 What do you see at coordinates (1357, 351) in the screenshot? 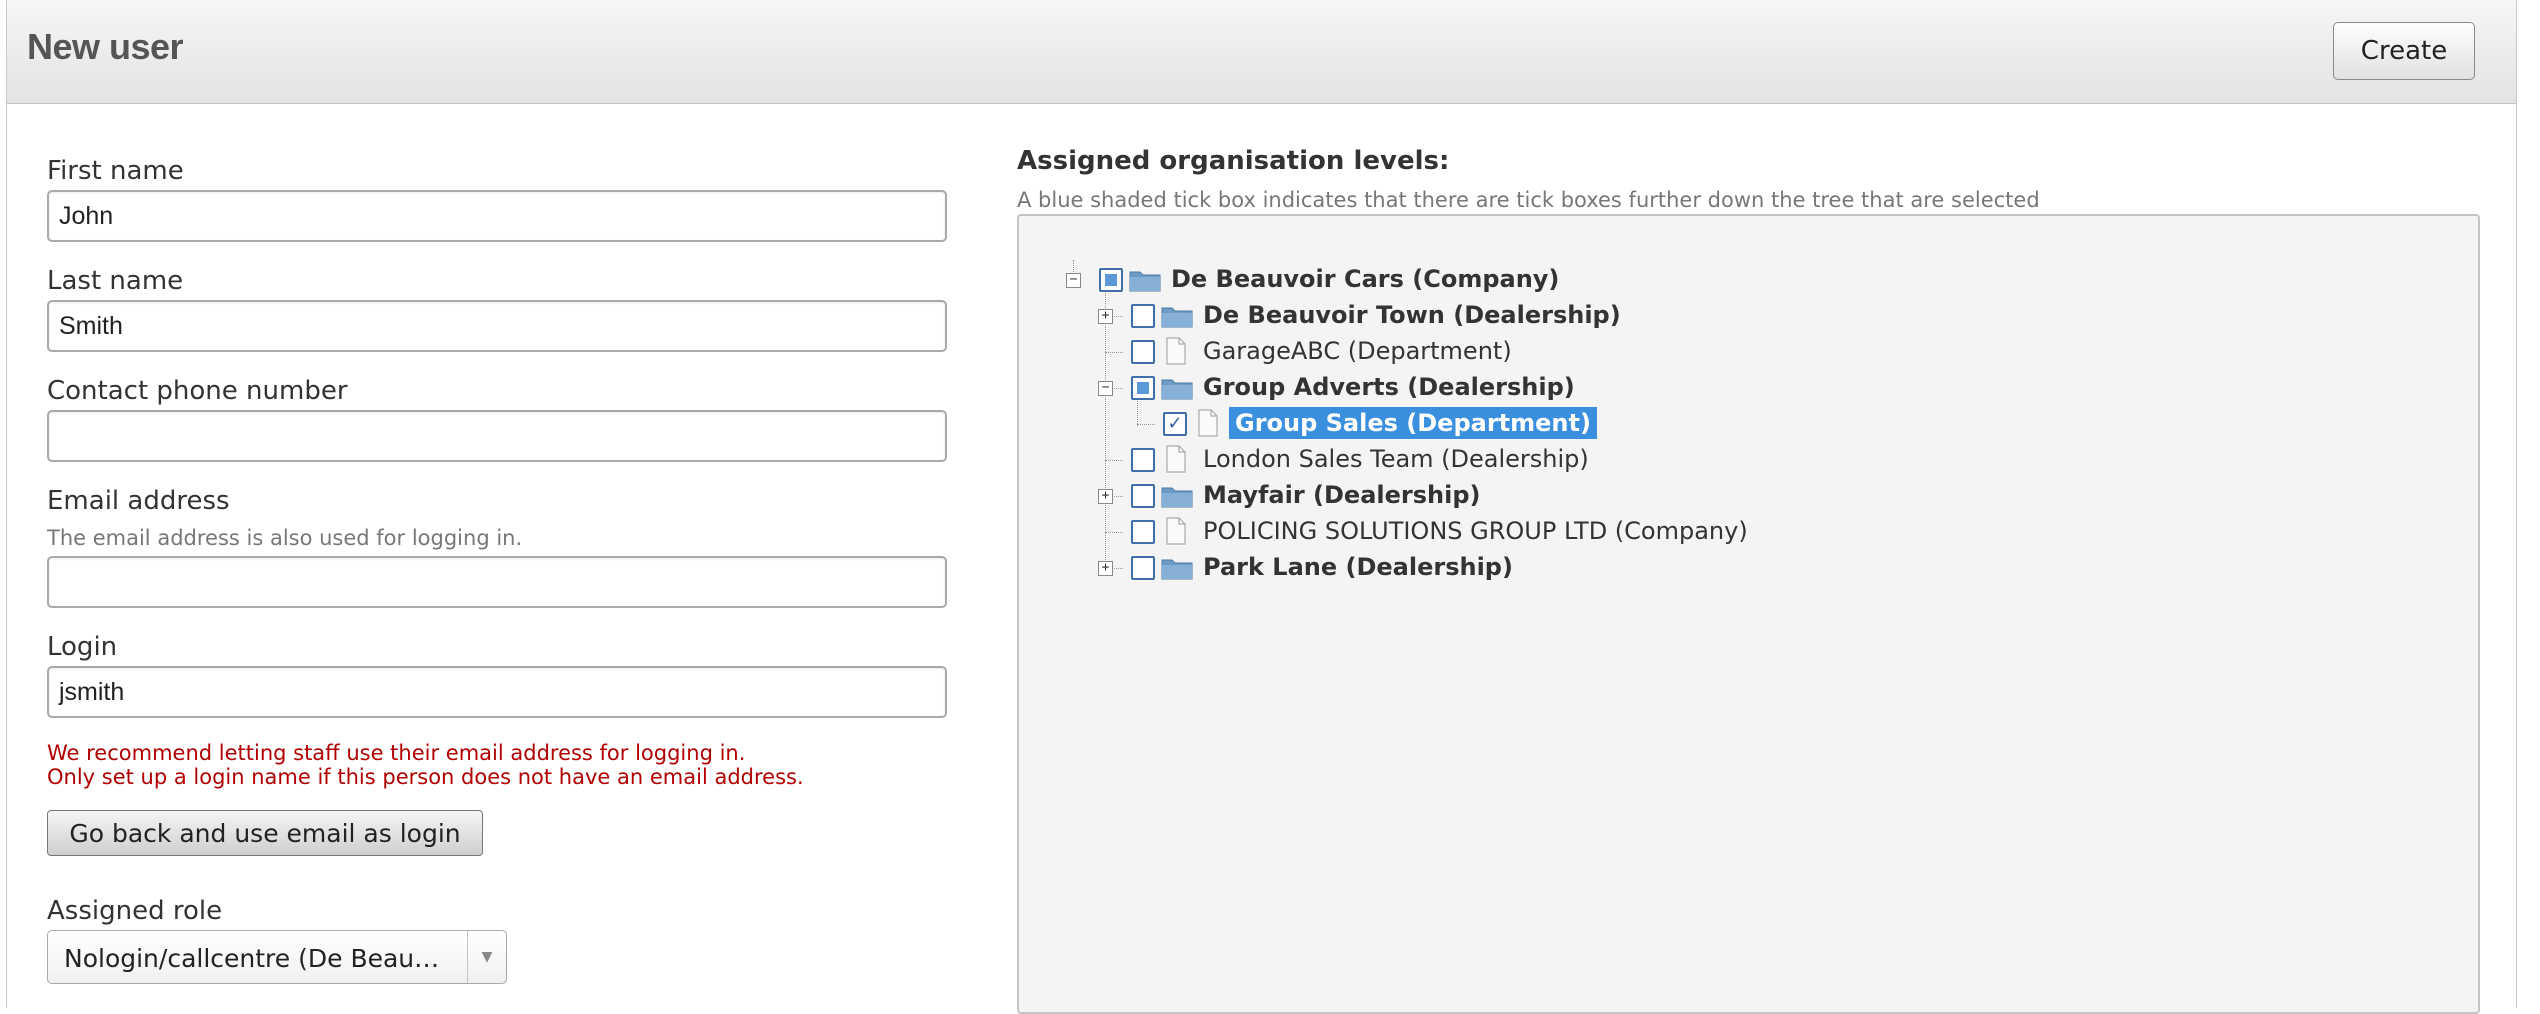
I see `tree-item-label: GarageABC (Department)` at bounding box center [1357, 351].